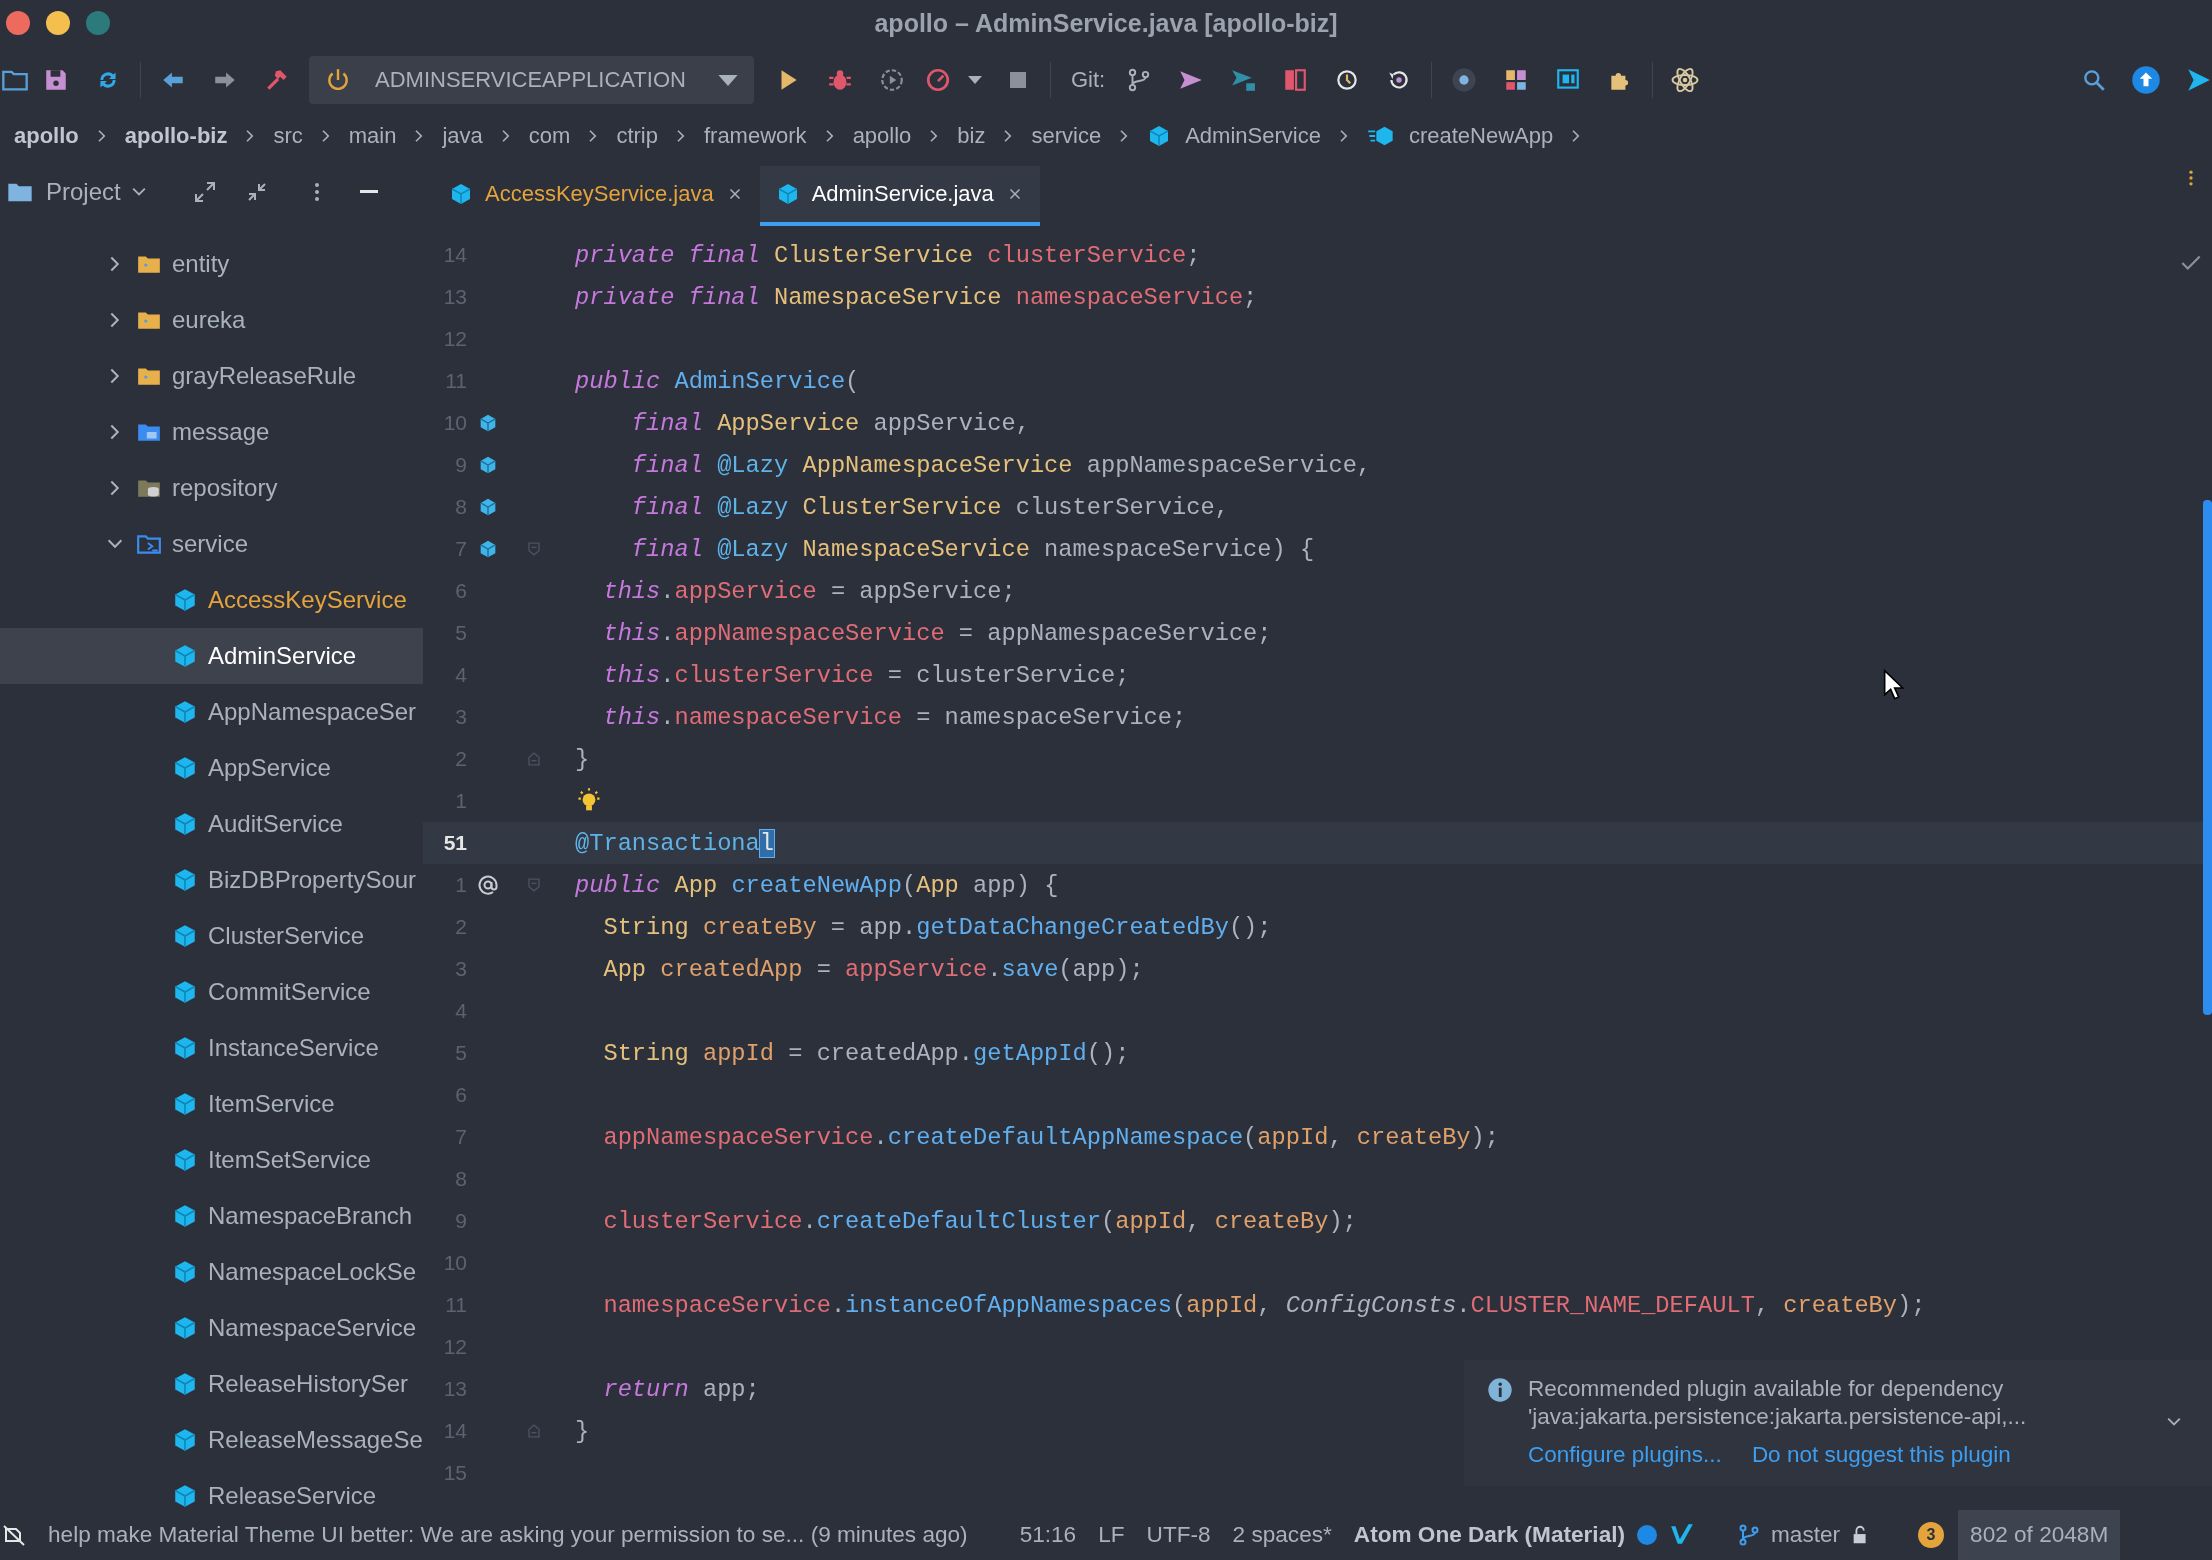 The width and height of the screenshot is (2212, 1560). What do you see at coordinates (1253, 136) in the screenshot?
I see `breadcrumb-item: AdminService` at bounding box center [1253, 136].